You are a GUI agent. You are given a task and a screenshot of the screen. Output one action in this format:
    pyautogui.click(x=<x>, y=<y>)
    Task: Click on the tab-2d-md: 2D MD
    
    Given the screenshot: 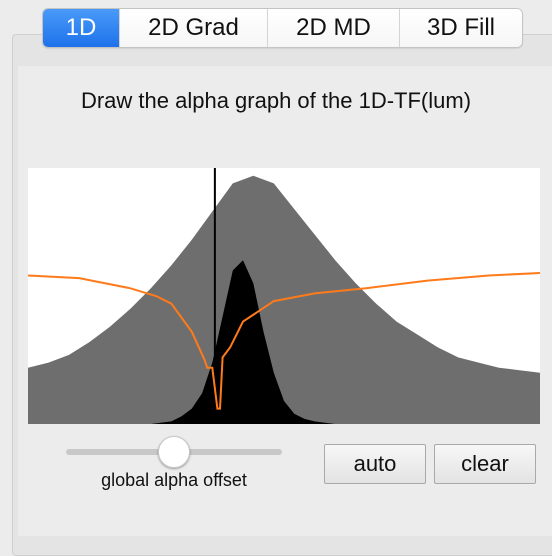 What is the action you would take?
    pyautogui.click(x=333, y=28)
    